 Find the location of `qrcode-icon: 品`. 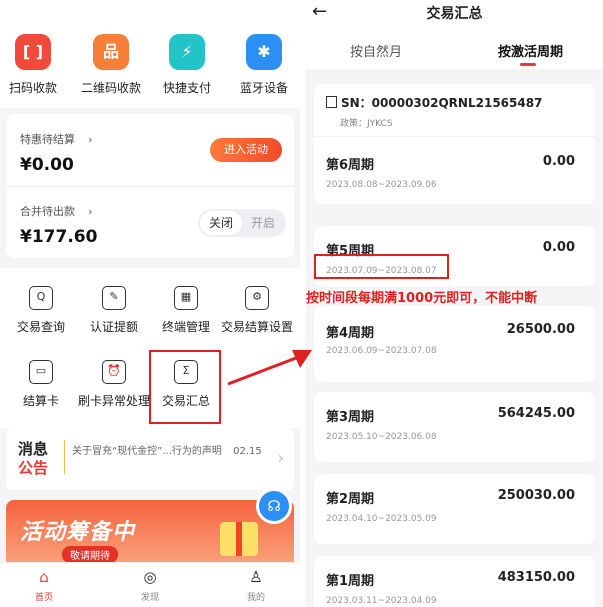

qrcode-icon: 品 is located at coordinates (111, 52).